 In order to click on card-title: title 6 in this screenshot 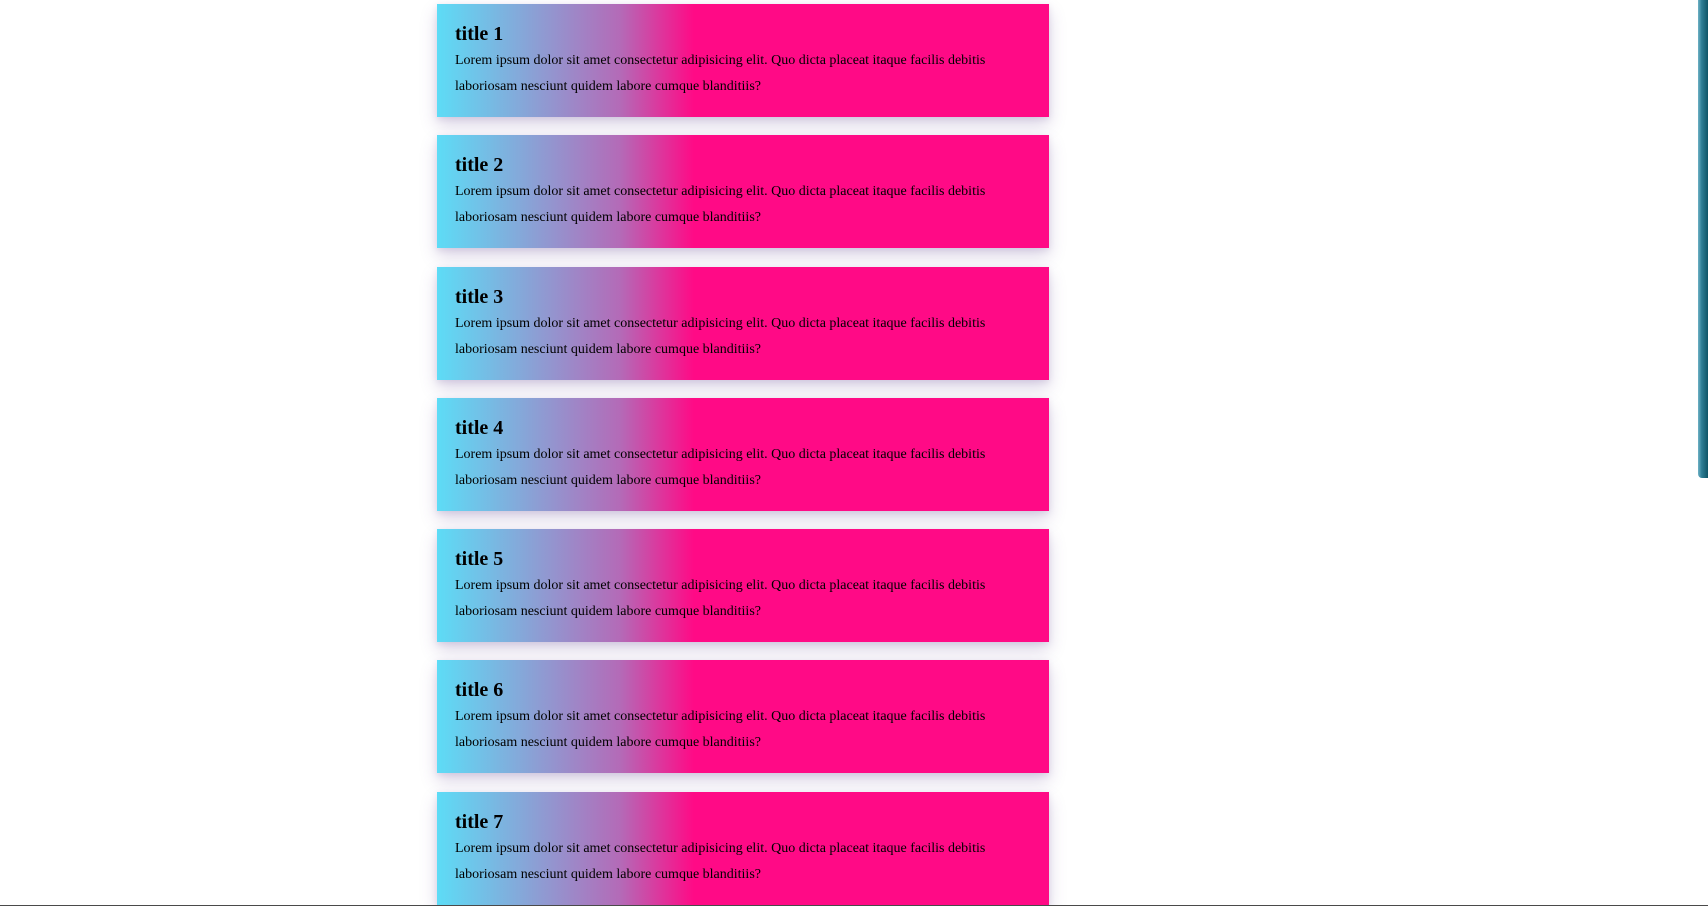, I will do `click(479, 690)`.